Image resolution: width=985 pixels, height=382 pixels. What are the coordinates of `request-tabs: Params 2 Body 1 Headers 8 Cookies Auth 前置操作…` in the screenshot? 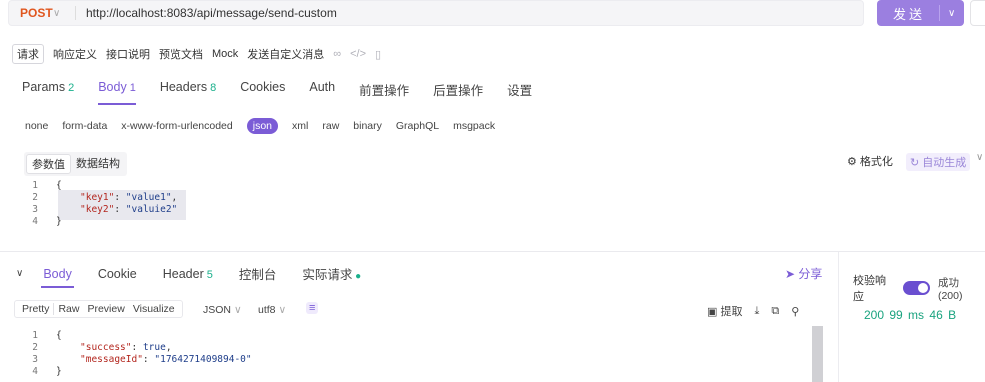 It's located at (289, 92).